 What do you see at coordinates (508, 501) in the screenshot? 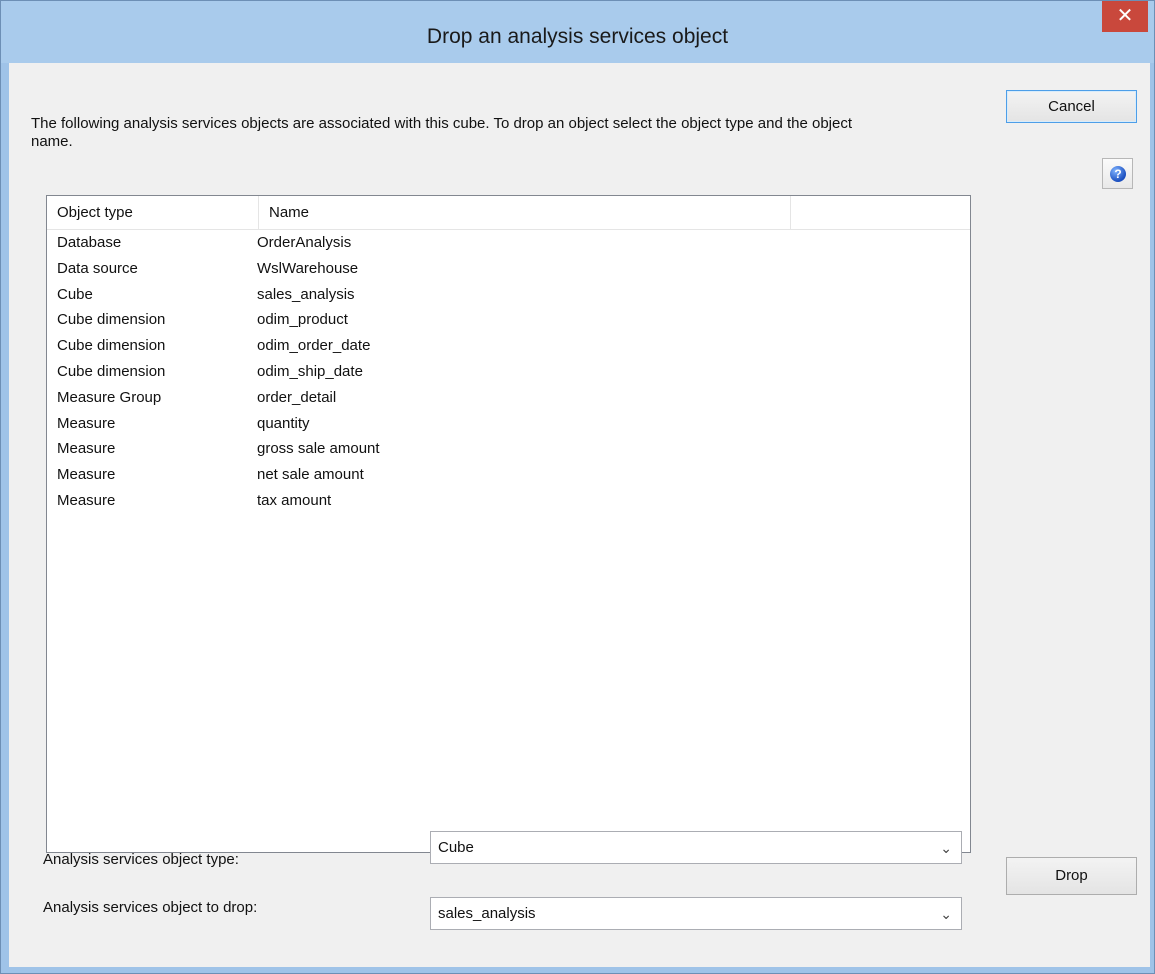
I see `list-item: Measure tax amount` at bounding box center [508, 501].